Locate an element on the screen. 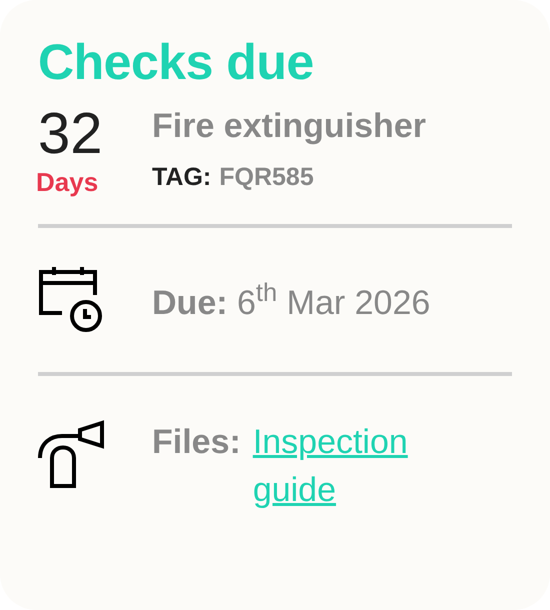  inspection-guide-link: Inspection guide is located at coordinates (357, 466).